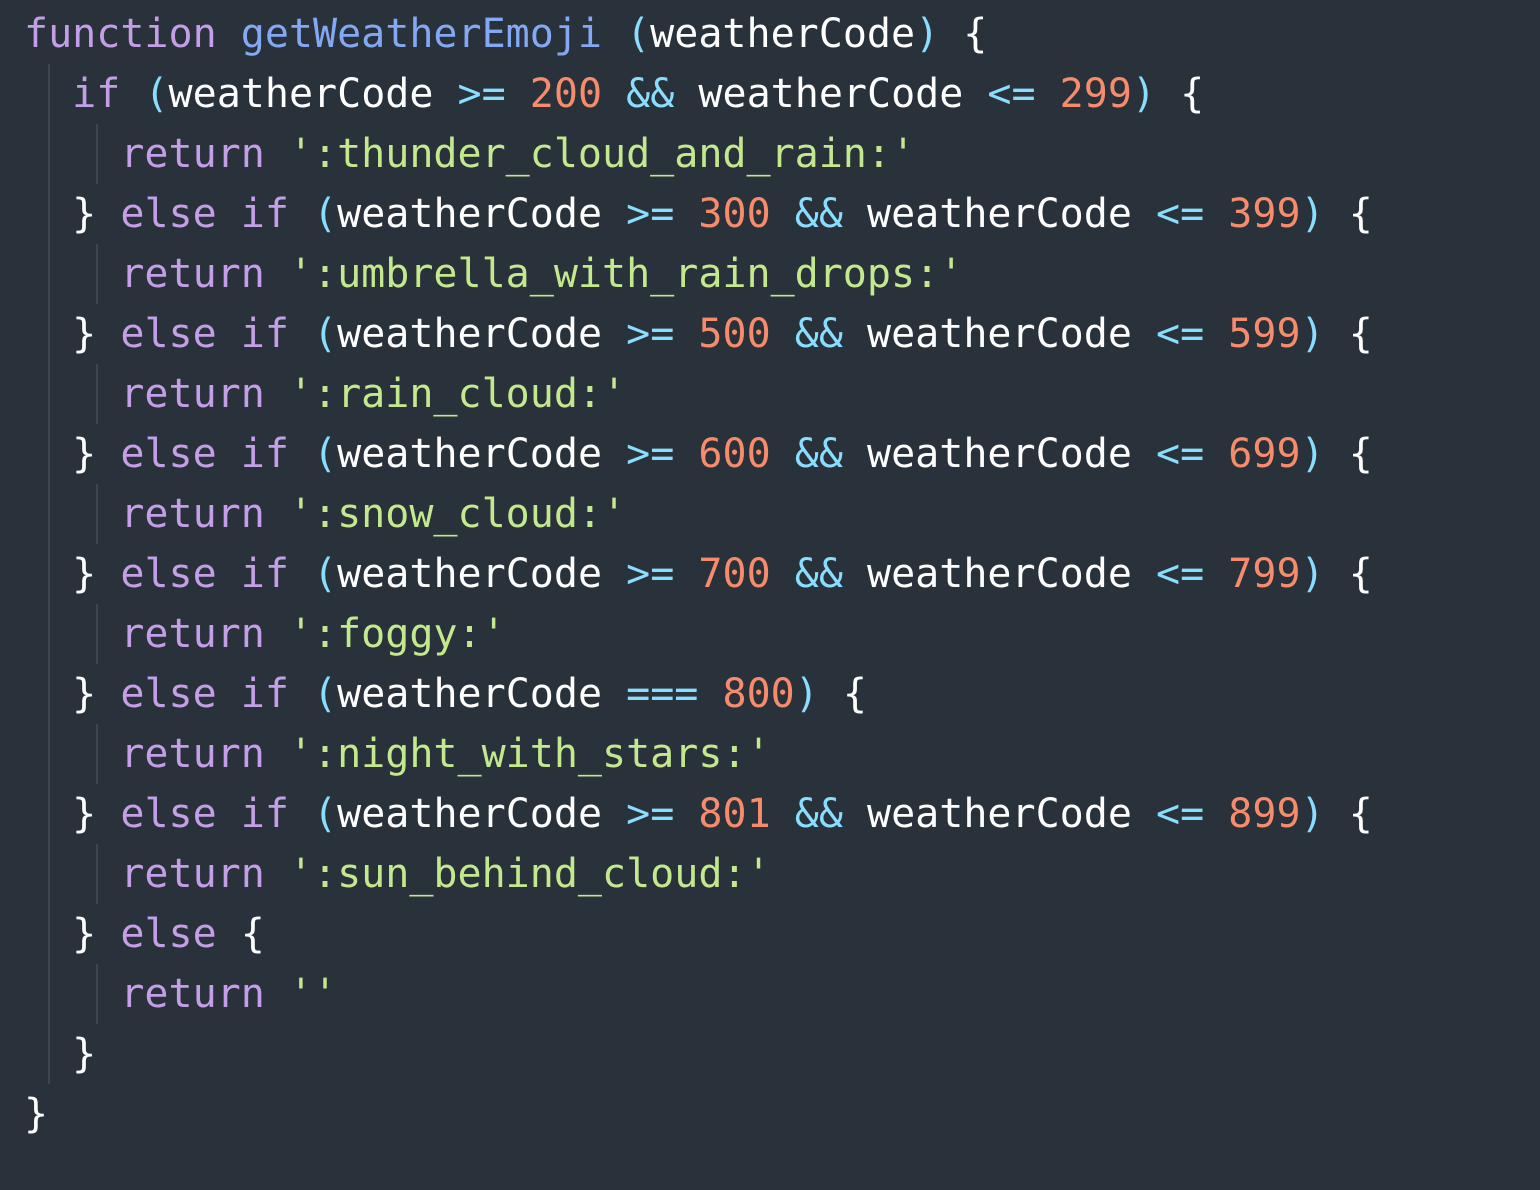 Image resolution: width=1540 pixels, height=1190 pixels. I want to click on code-line: return ':foggy:', so click(782, 634).